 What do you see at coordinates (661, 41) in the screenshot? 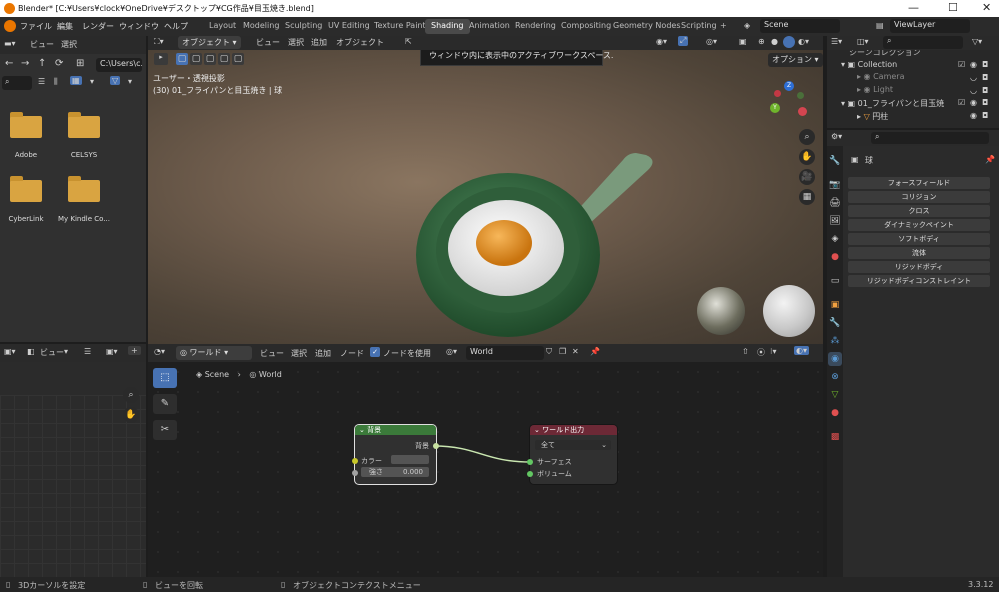
I see `visibility-icon: ◉▾` at bounding box center [661, 41].